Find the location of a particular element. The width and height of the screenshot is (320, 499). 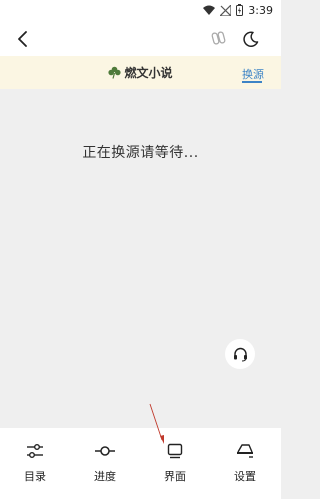

status-time: 3:39 is located at coordinates (260, 10).